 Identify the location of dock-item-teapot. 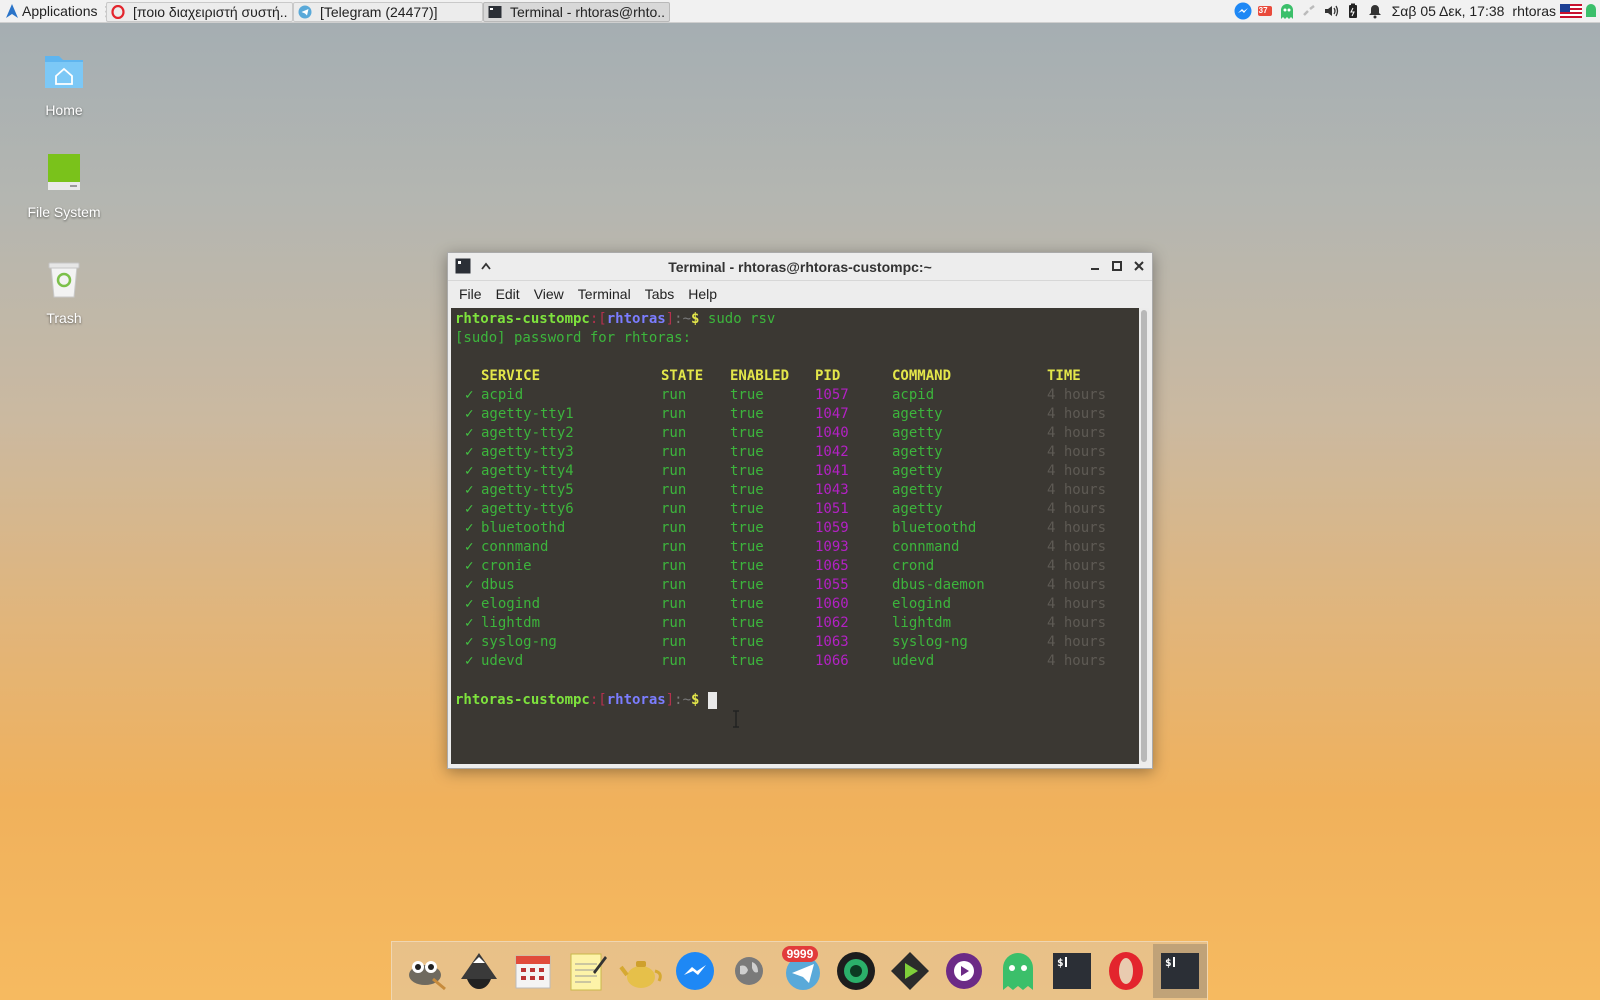
(641, 971).